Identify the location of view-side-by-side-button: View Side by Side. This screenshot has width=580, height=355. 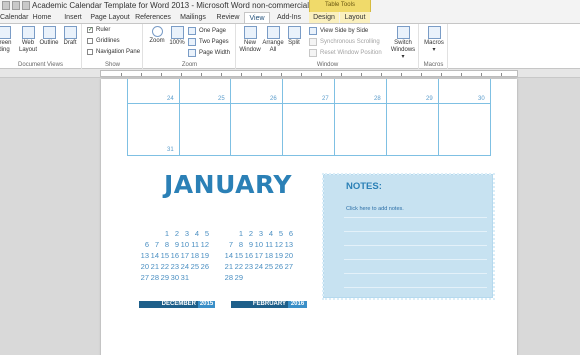
(338, 31).